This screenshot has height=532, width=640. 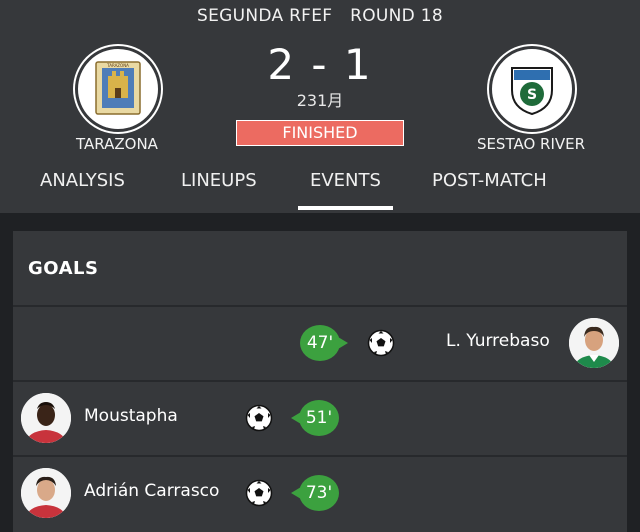 What do you see at coordinates (131, 416) in the screenshot?
I see `goal-scorer-name: Moustapha` at bounding box center [131, 416].